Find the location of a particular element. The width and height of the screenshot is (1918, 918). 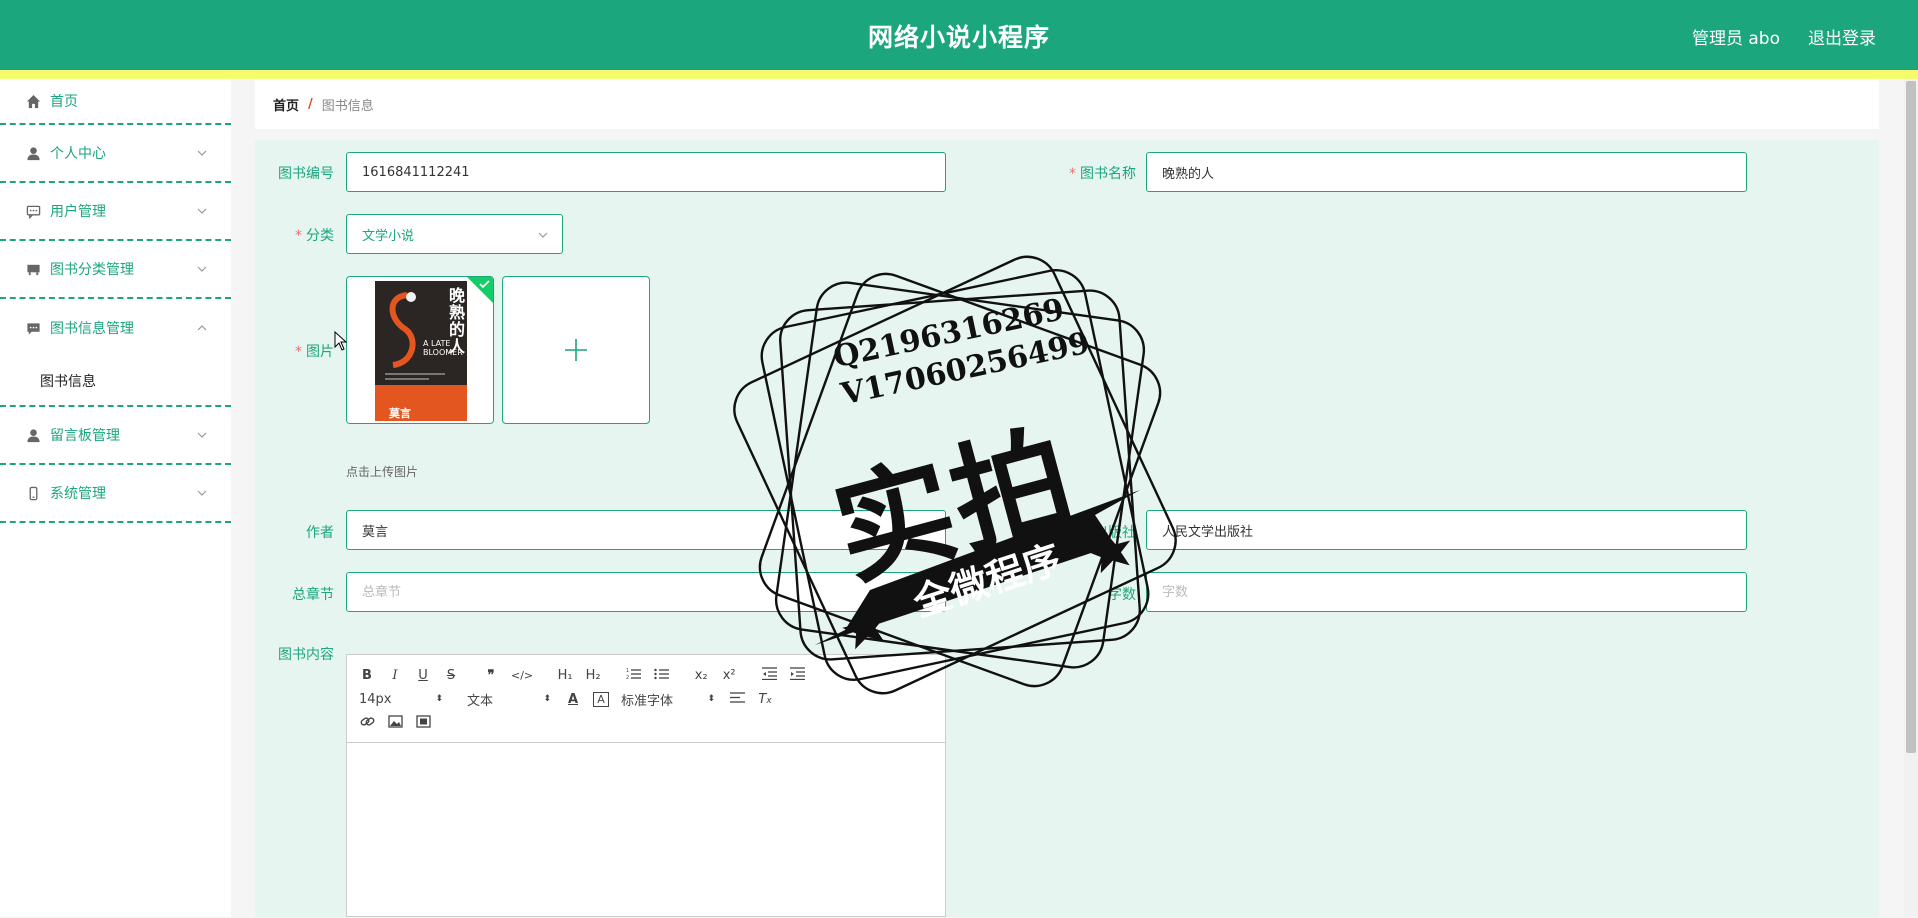

chapters-input is located at coordinates (646, 592).